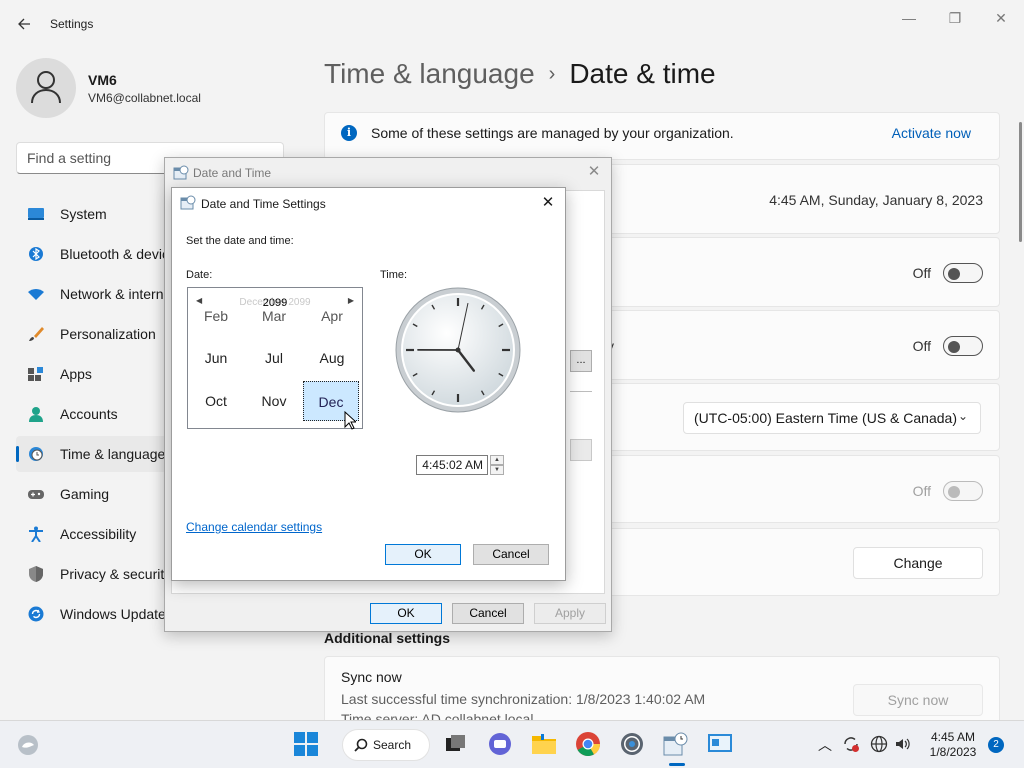 This screenshot has height=768, width=1024. I want to click on triangle-left-icon: ◀, so click(199, 300).